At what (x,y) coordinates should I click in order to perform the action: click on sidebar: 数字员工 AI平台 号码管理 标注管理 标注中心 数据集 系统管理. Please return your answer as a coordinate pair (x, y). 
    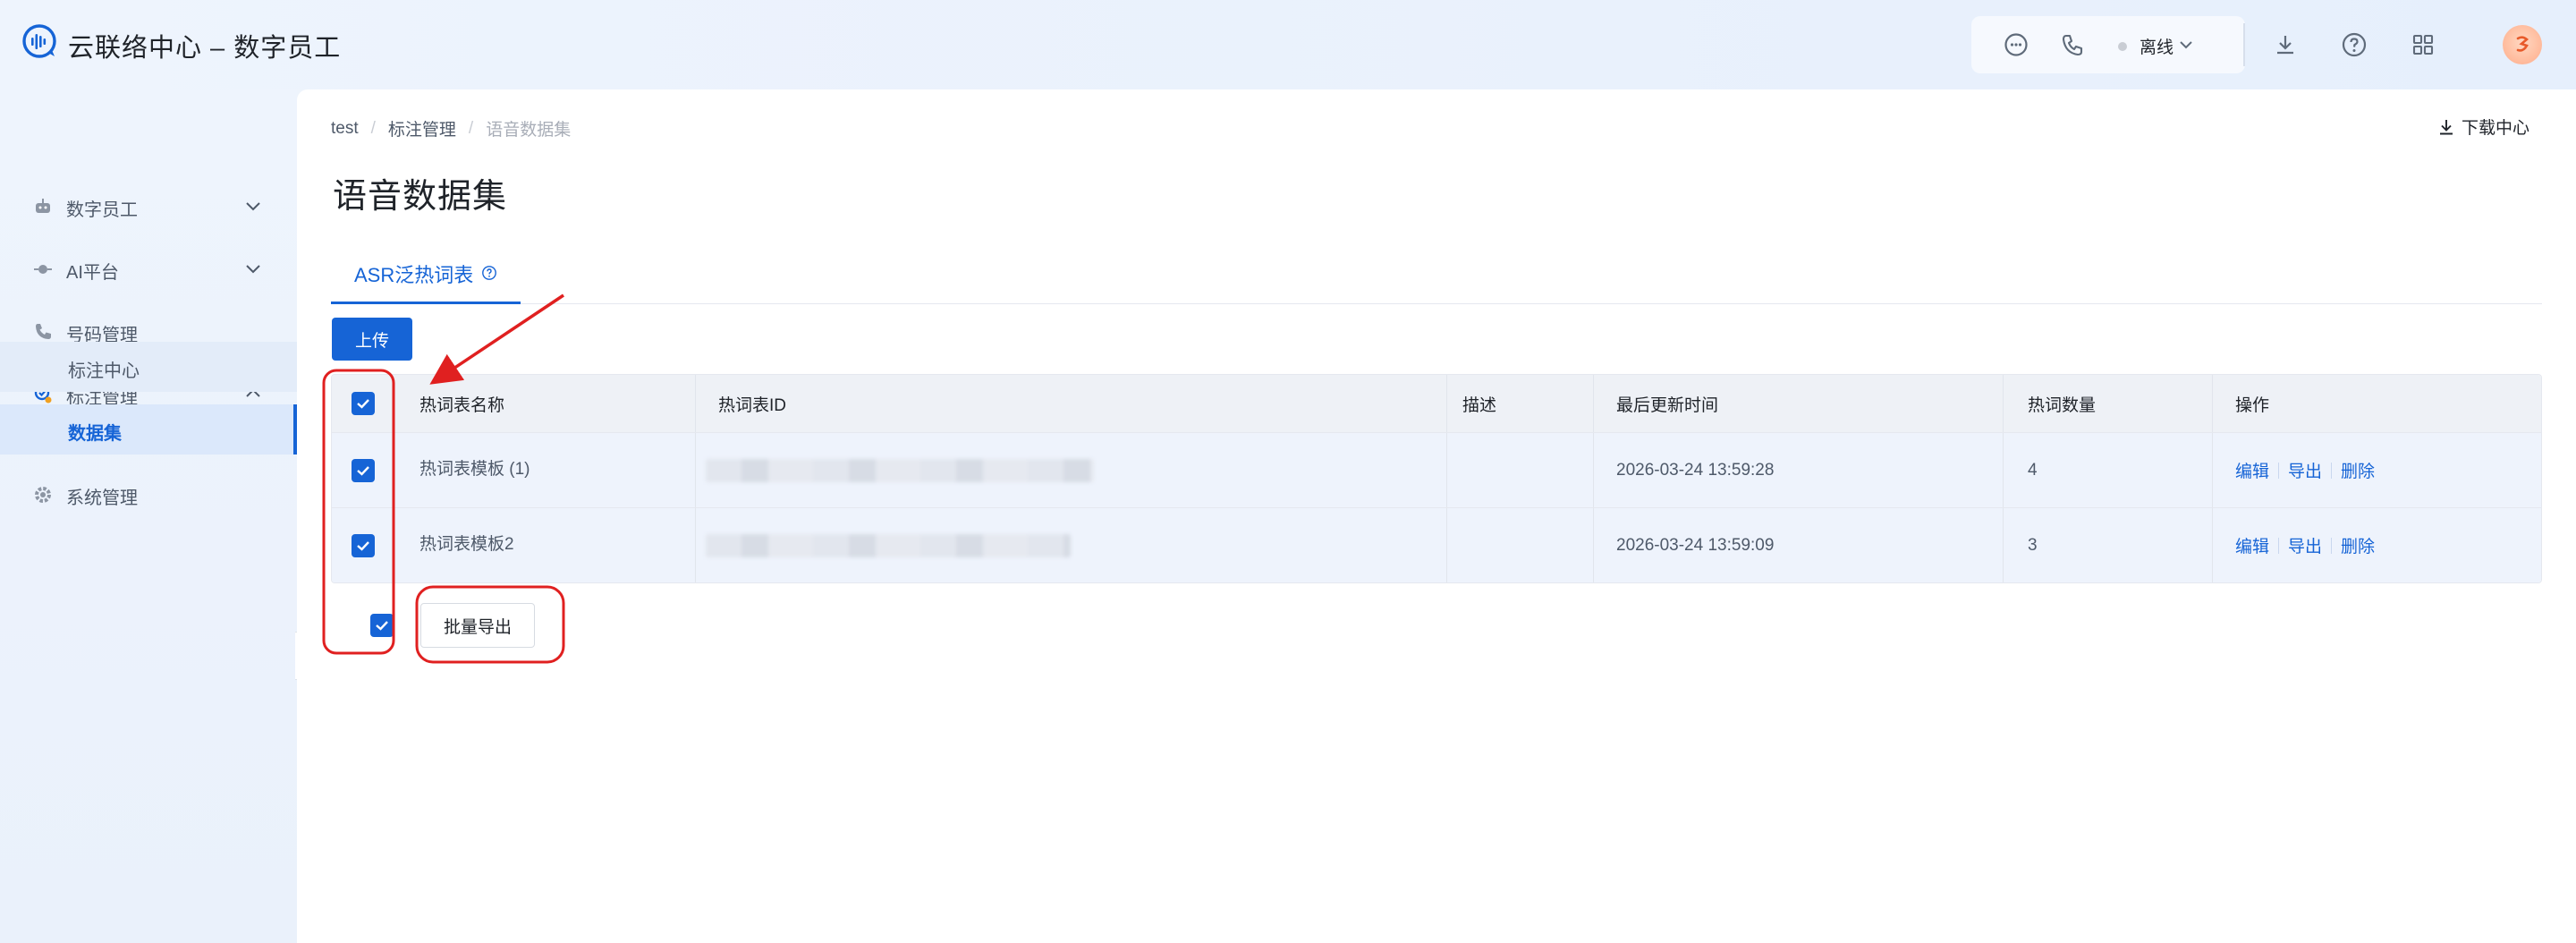
    Looking at the image, I should click on (148, 516).